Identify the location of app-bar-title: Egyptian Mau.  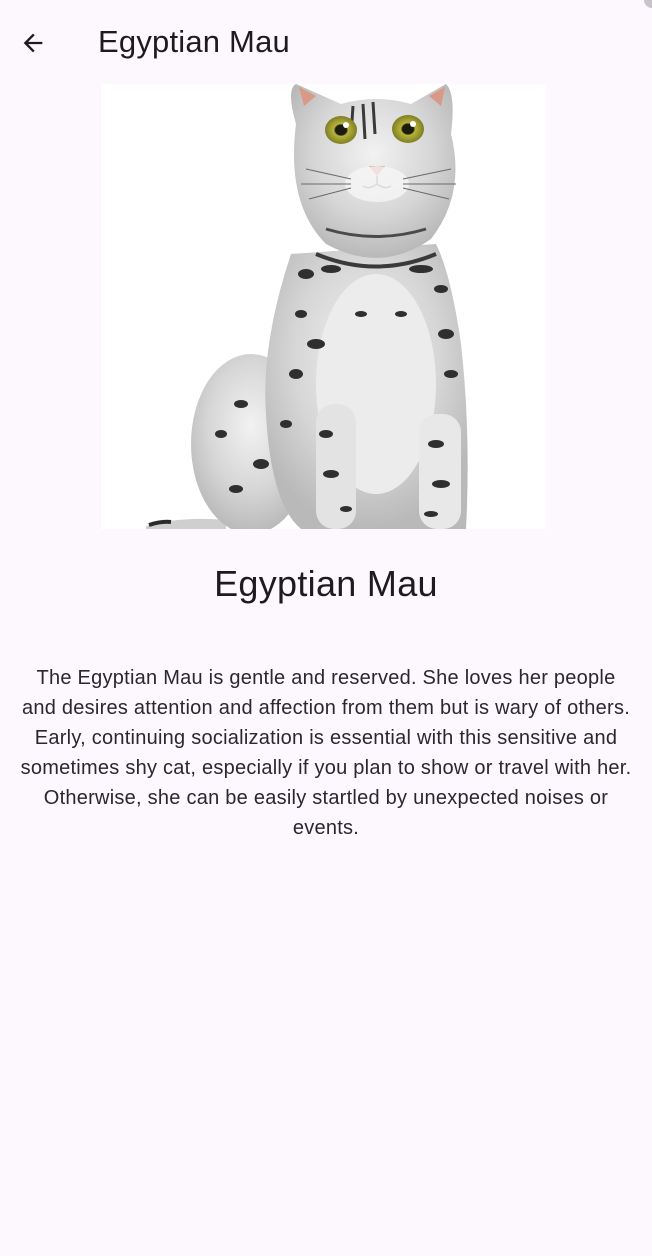
(194, 41).